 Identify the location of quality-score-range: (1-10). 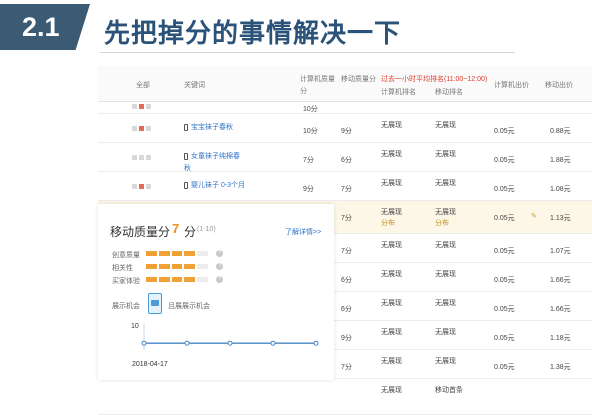
(206, 229).